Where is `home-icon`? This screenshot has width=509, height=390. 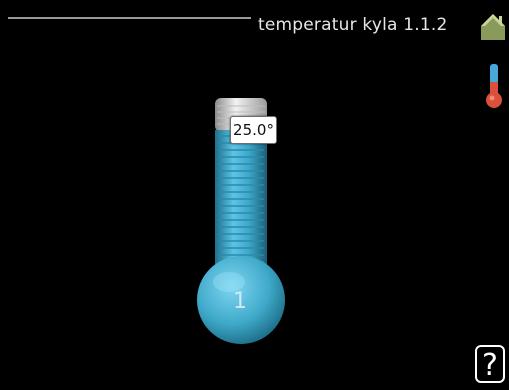
home-icon is located at coordinates (493, 27).